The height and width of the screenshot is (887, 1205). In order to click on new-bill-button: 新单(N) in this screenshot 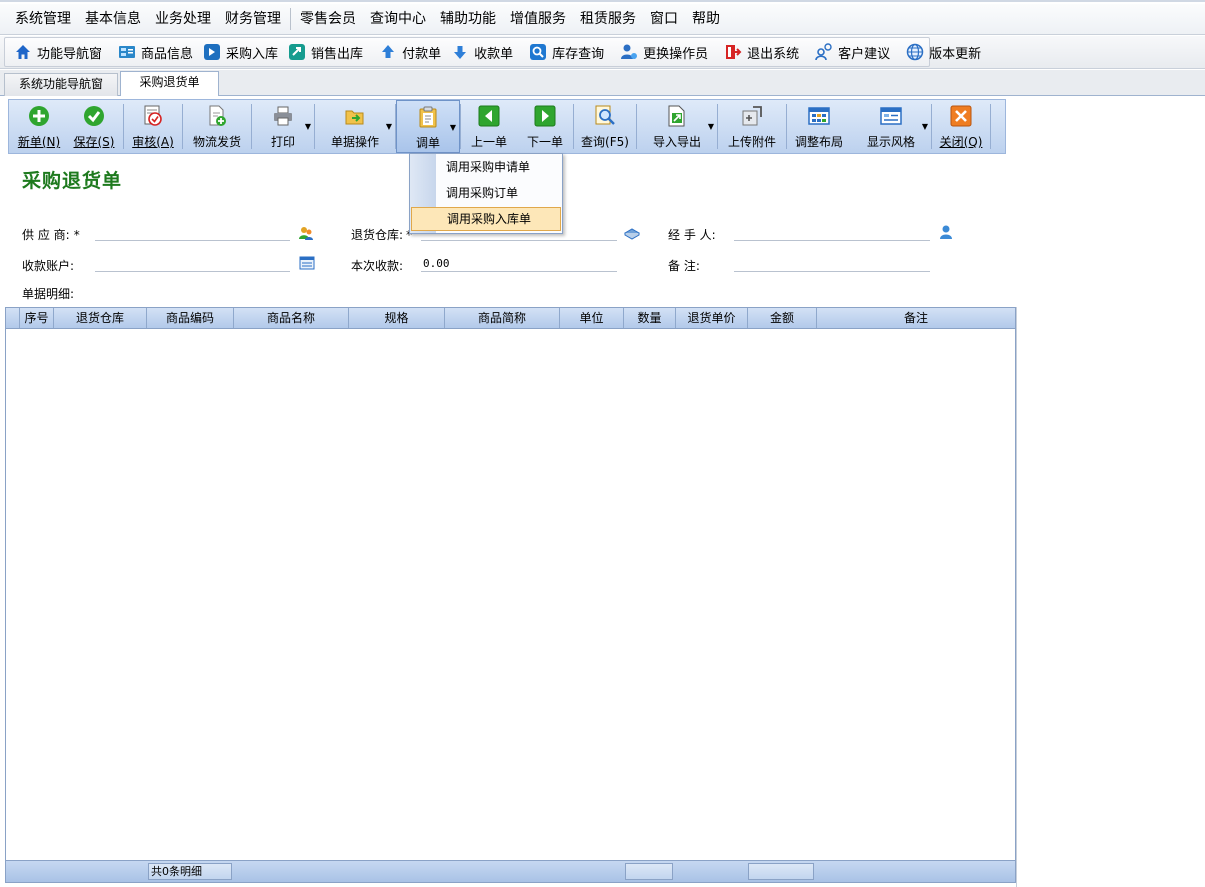, I will do `click(39, 126)`.